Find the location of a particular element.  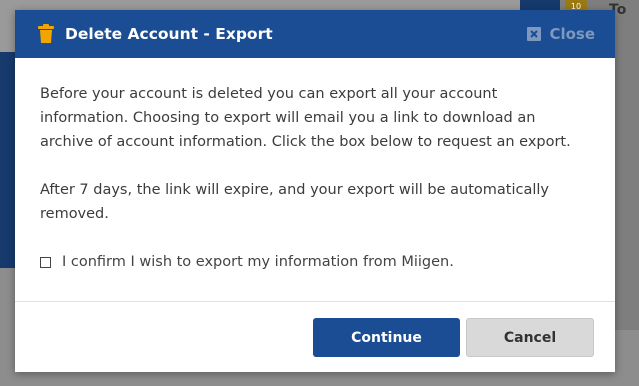

continue-button: Continue is located at coordinates (386, 337).